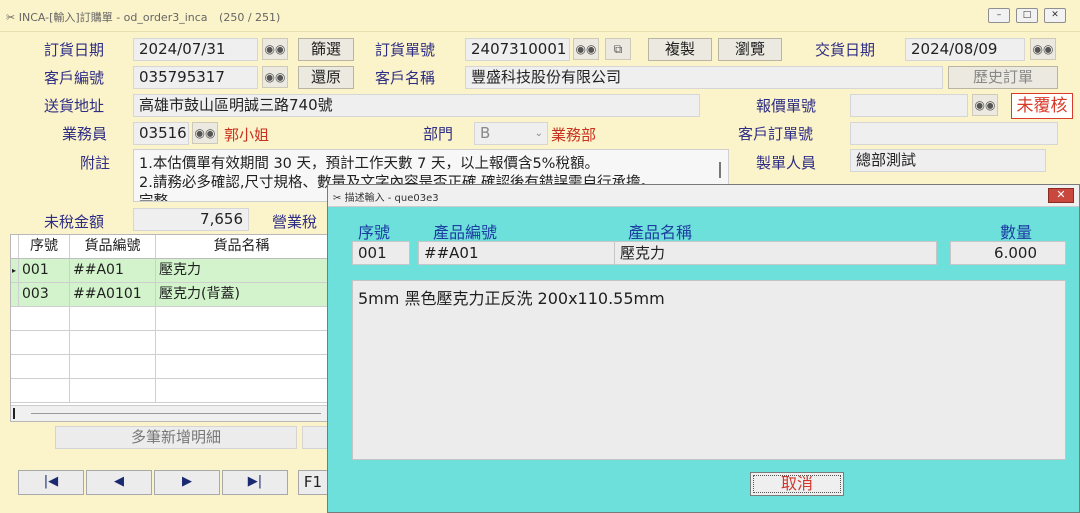  Describe the element at coordinates (965, 49) in the screenshot. I see `delivery-date-field: 2024/08/09` at that location.